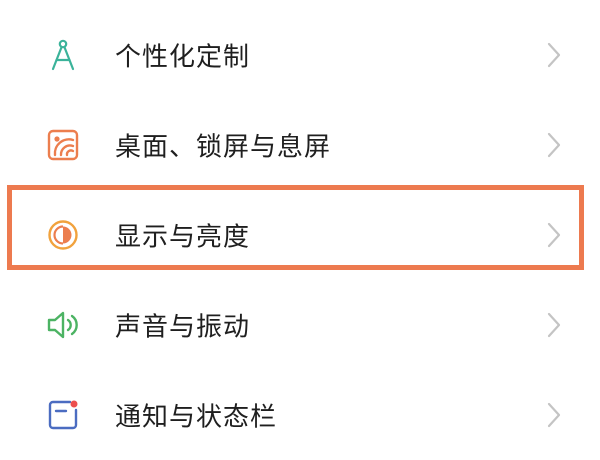  I want to click on settings-item-label: 个性化定制, so click(183, 57).